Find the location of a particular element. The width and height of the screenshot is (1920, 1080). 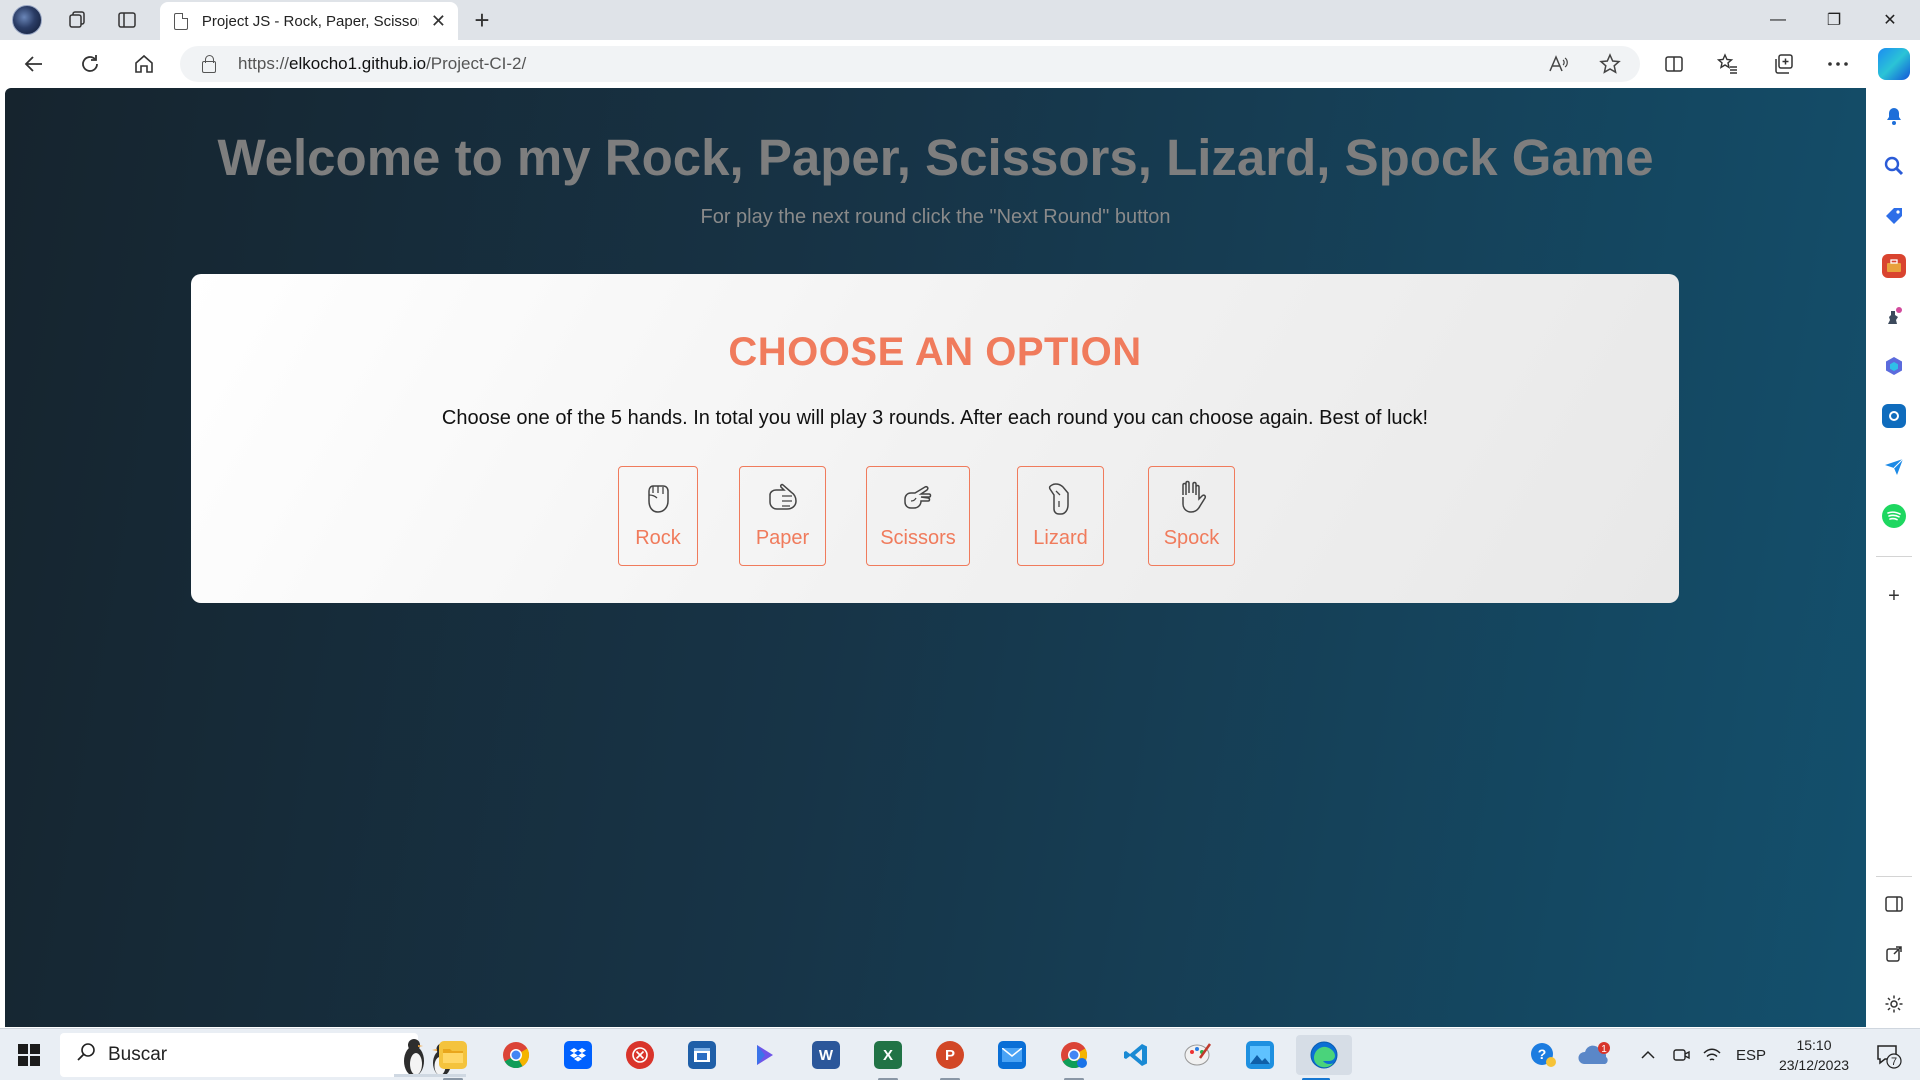

search-icon is located at coordinates (1894, 166).